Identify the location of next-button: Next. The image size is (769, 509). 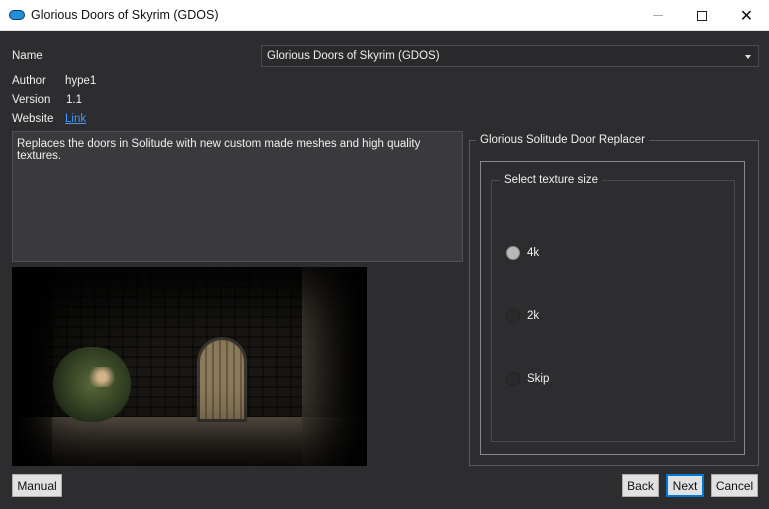
(685, 485).